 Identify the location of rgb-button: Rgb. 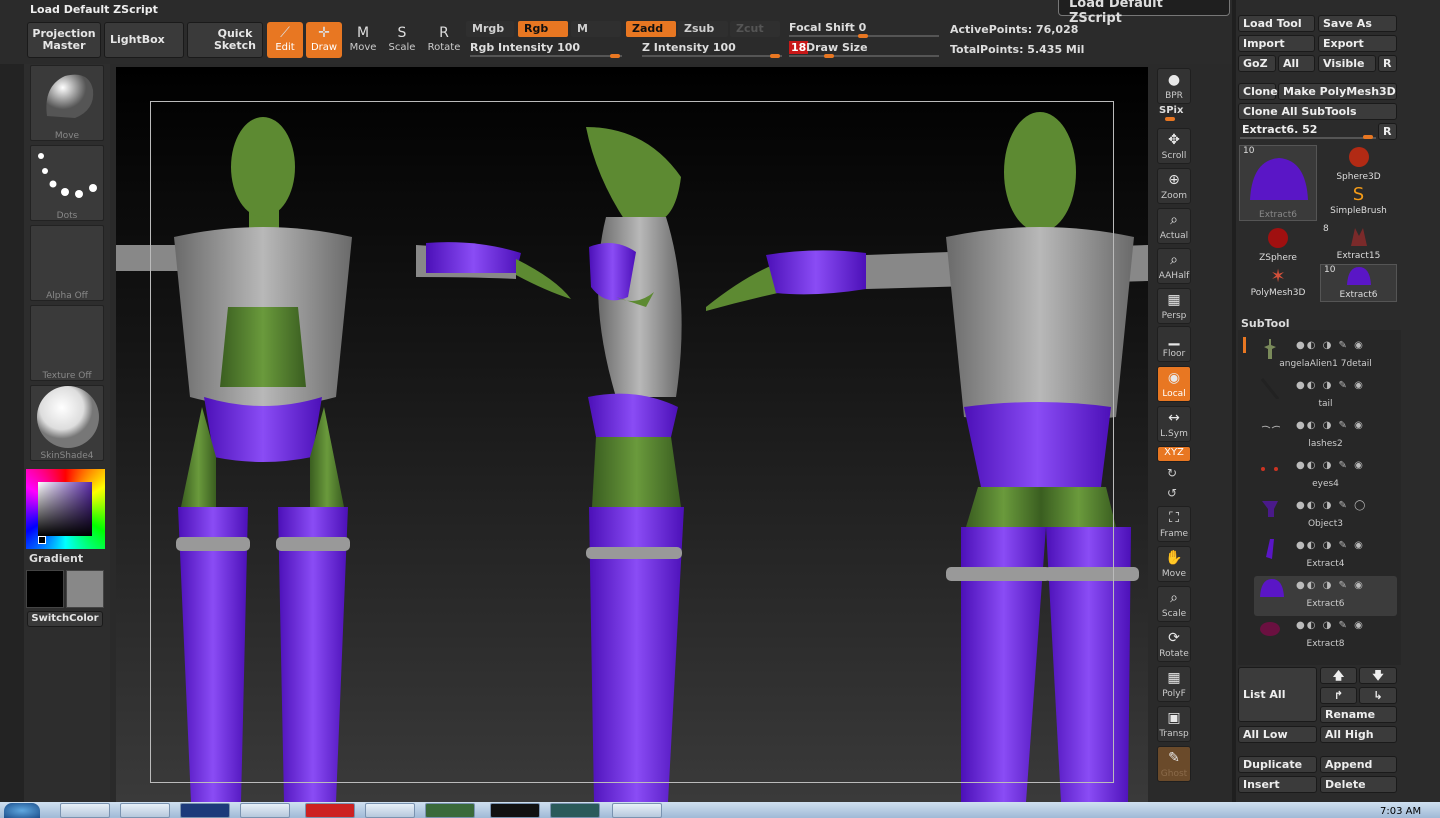
(543, 29).